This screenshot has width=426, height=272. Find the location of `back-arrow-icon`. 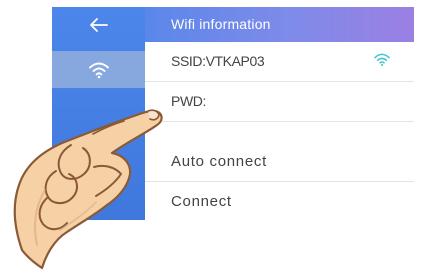

back-arrow-icon is located at coordinates (98, 24).